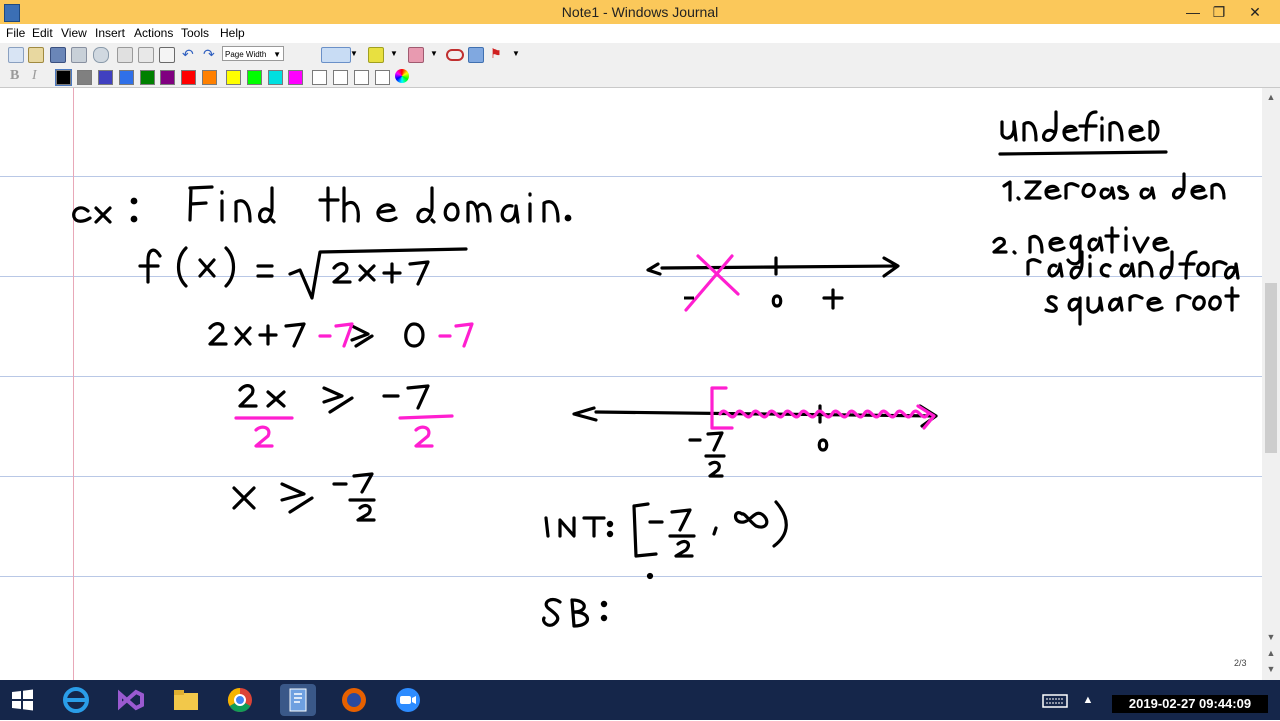 Image resolution: width=1280 pixels, height=721 pixels. I want to click on ink-stroke-find-the-domain, so click(374, 204).